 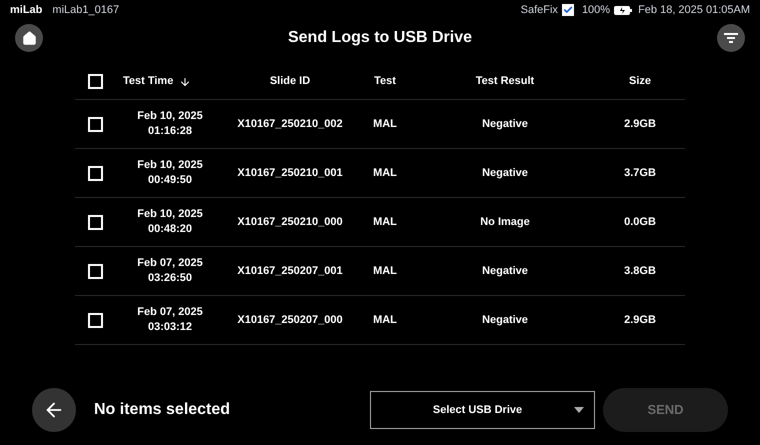 I want to click on test-time: 03:26:50, so click(x=170, y=278).